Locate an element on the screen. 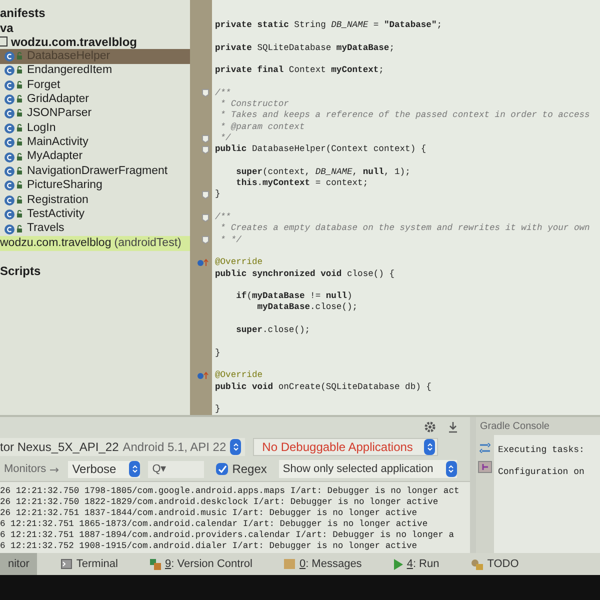 Image resolution: width=600 pixels, height=600 pixels. tool-window-tab: 0: Messages is located at coordinates (323, 564).